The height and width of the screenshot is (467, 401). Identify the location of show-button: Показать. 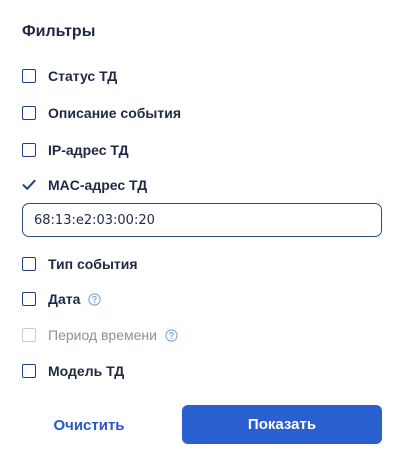
(282, 424).